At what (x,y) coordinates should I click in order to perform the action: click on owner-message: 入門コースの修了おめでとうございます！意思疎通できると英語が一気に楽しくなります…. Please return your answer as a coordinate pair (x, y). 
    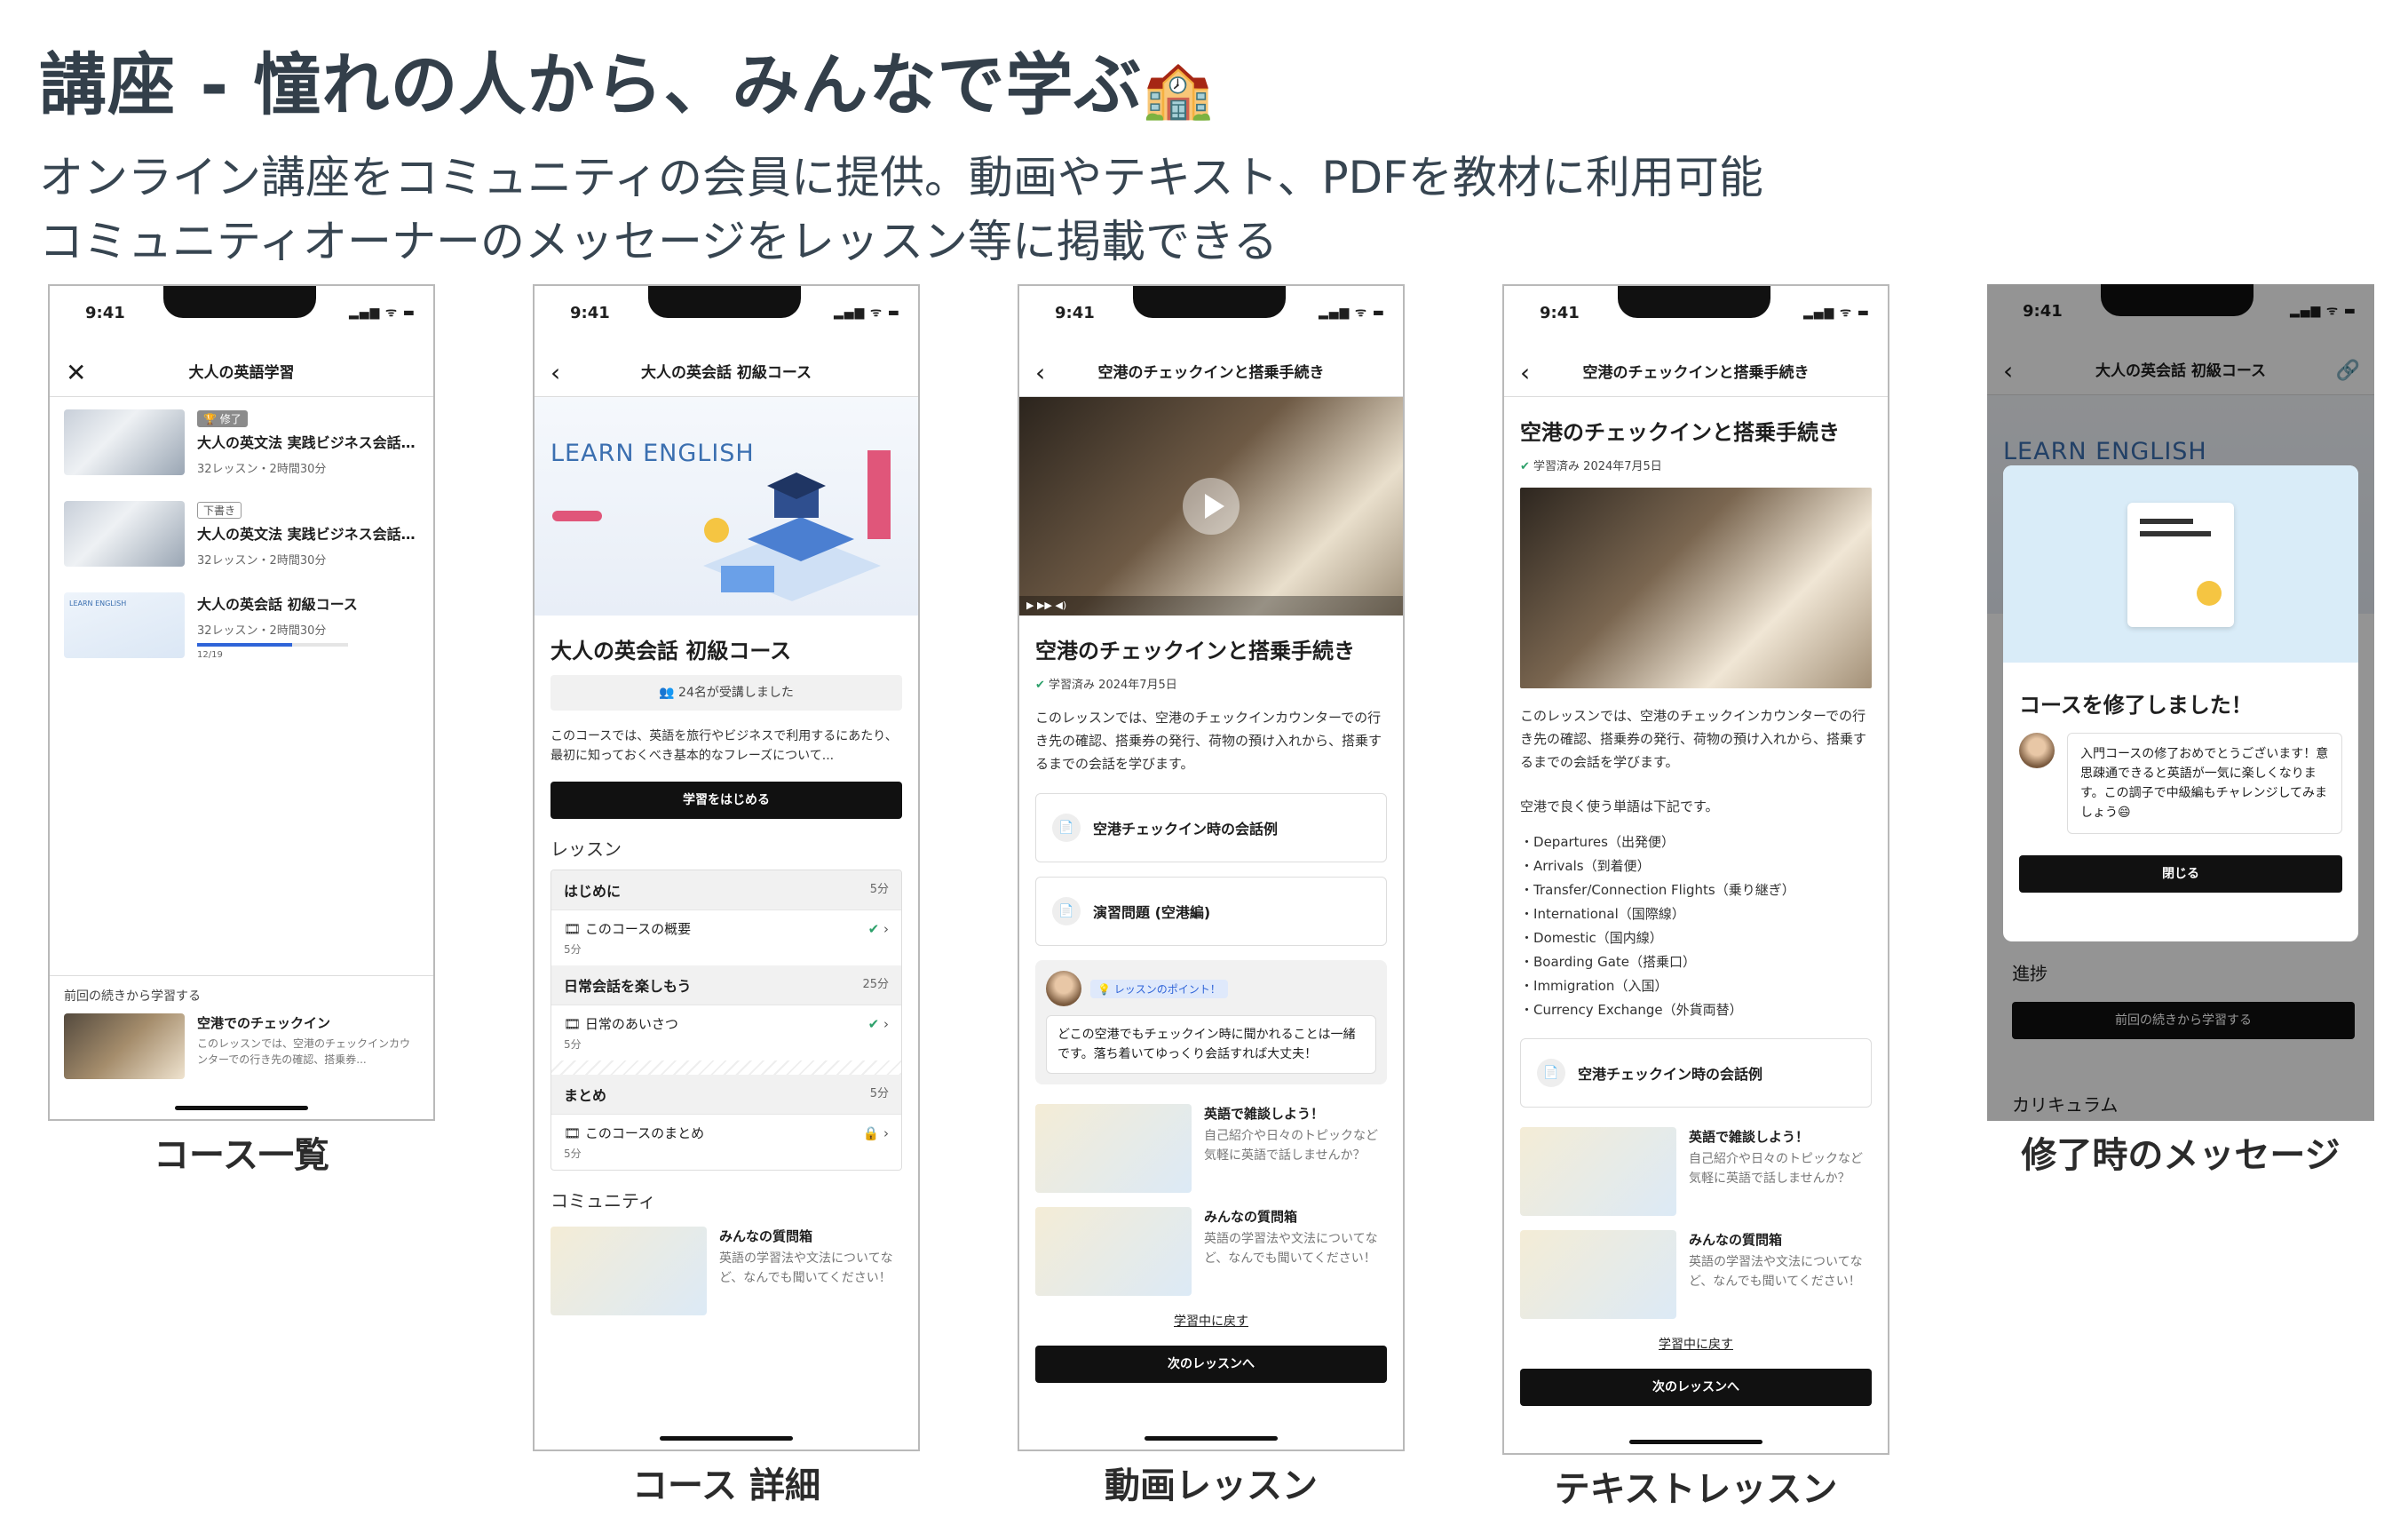
    Looking at the image, I should click on (2180, 784).